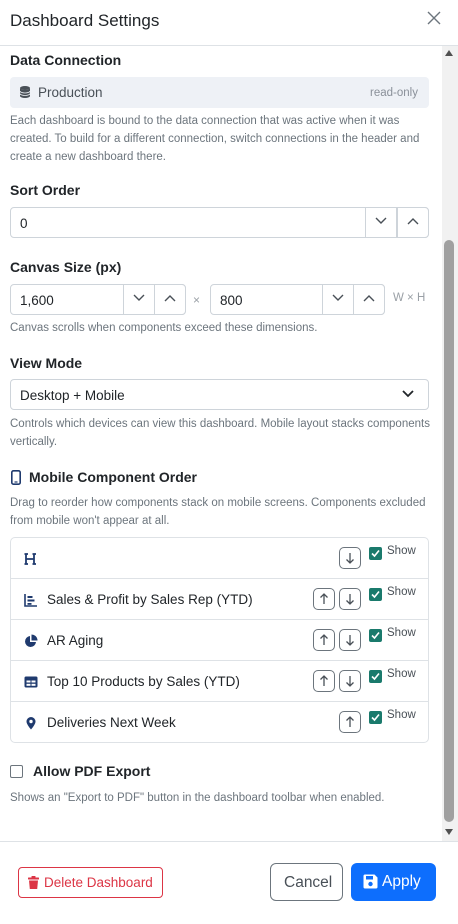  What do you see at coordinates (297, 299) in the screenshot?
I see `canvas-height-input: 800` at bounding box center [297, 299].